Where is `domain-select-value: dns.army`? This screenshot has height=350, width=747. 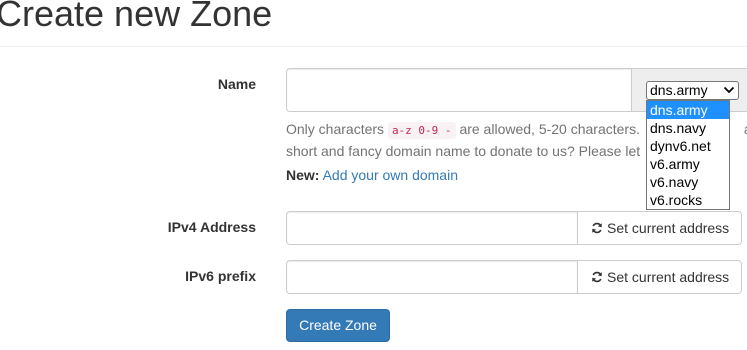
domain-select-value: dns.army is located at coordinates (679, 90).